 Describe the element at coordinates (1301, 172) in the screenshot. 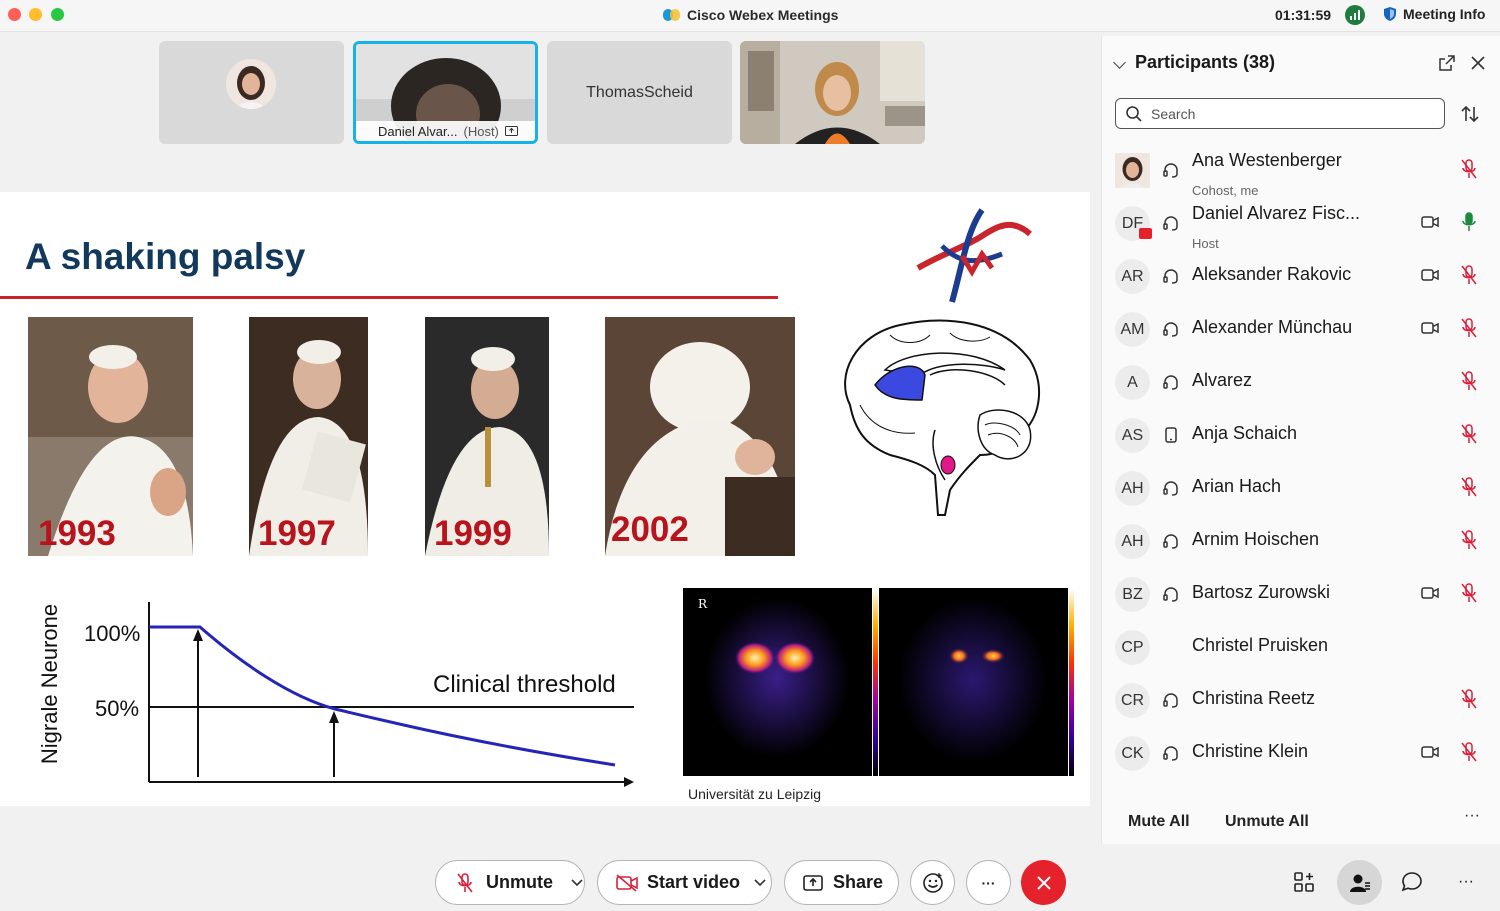

I see `participant-row: Ana Westenberger Cohost, me` at that location.